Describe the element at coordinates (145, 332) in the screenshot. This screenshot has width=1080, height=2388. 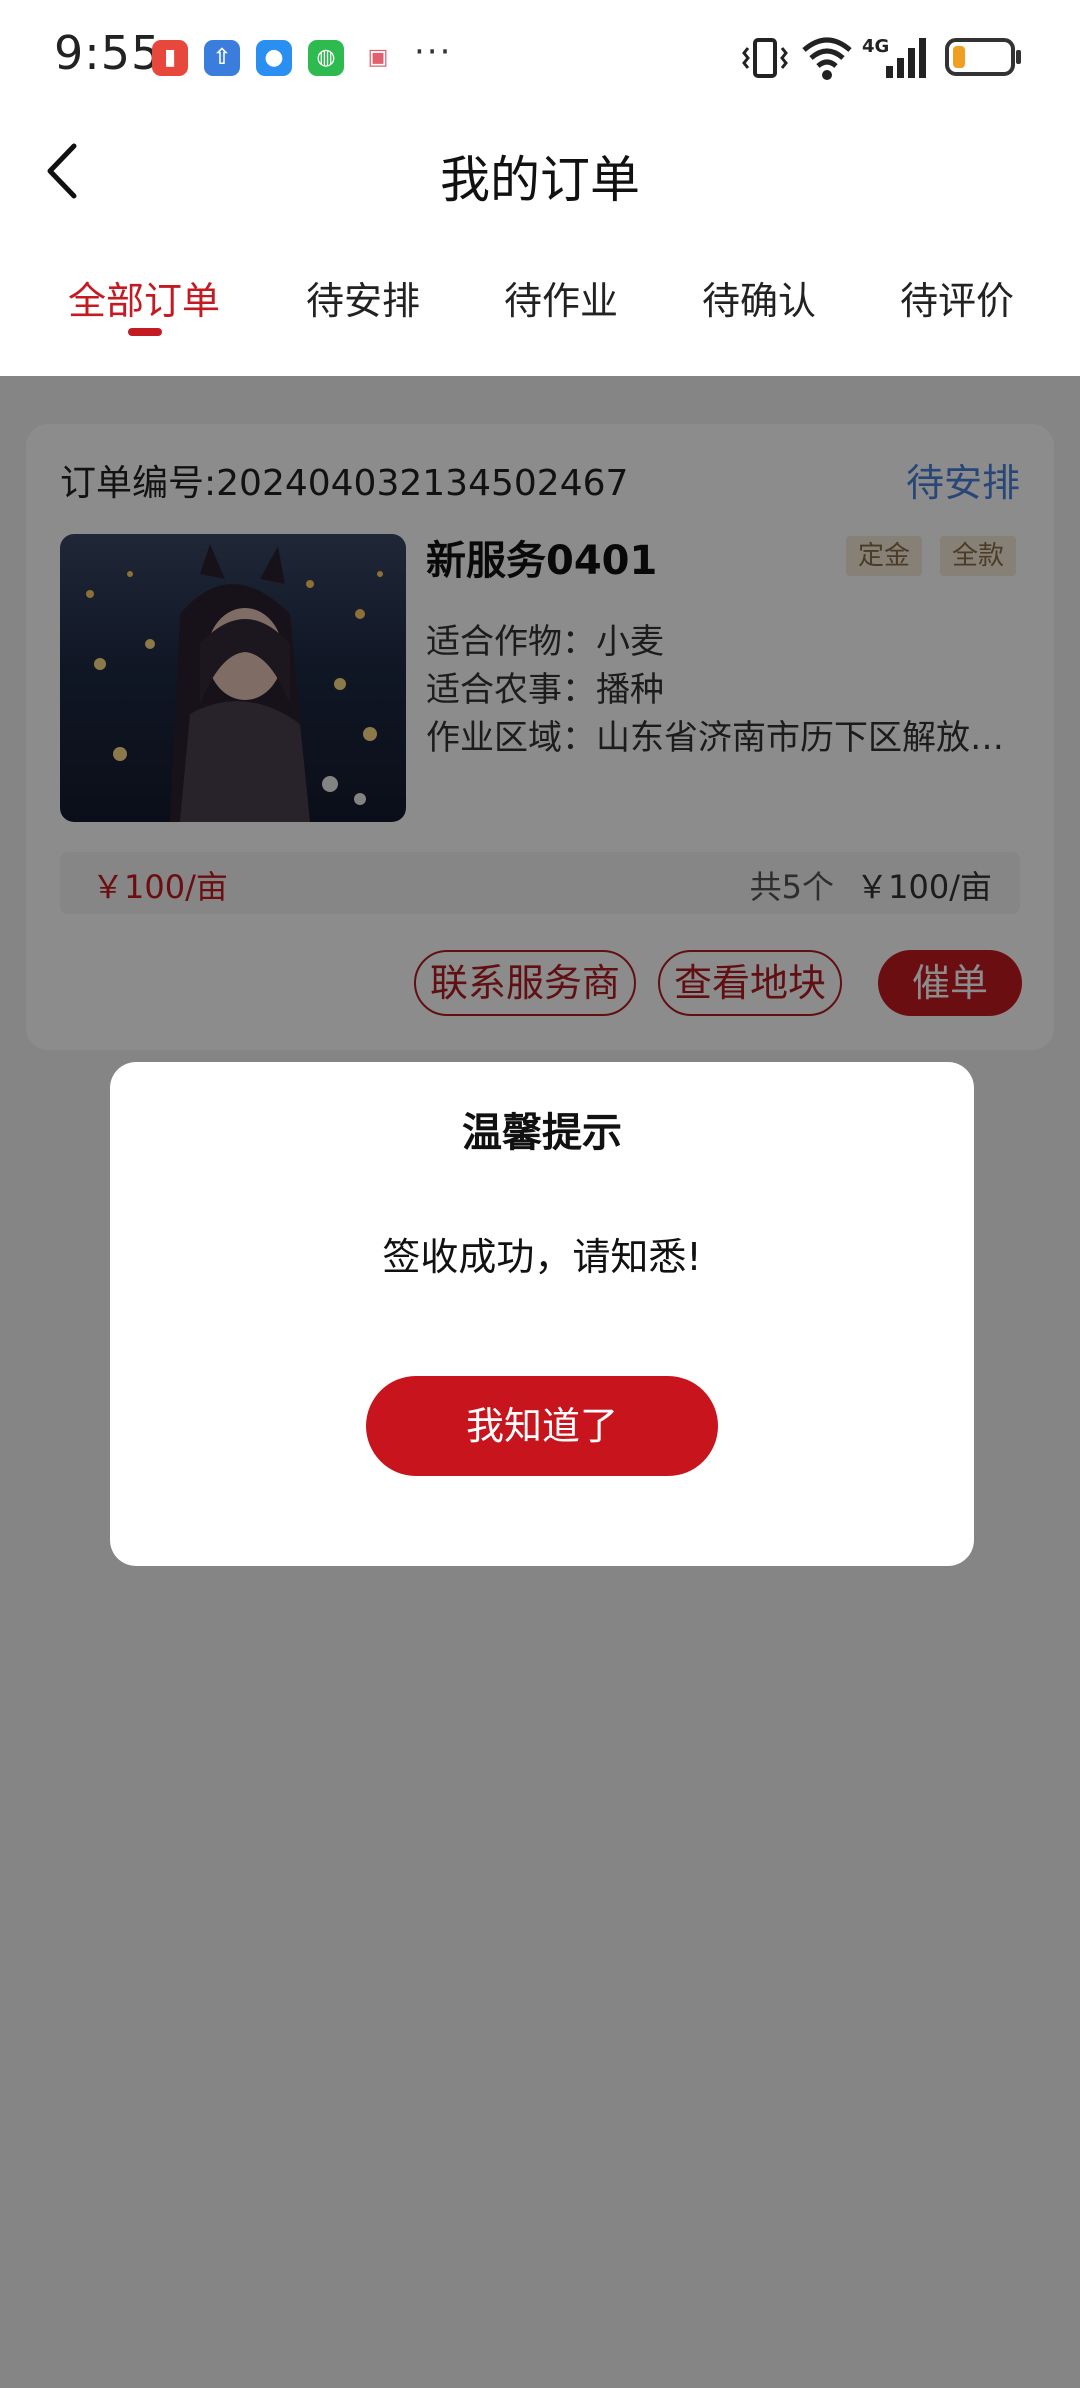
I see `active-tab-indicator` at that location.